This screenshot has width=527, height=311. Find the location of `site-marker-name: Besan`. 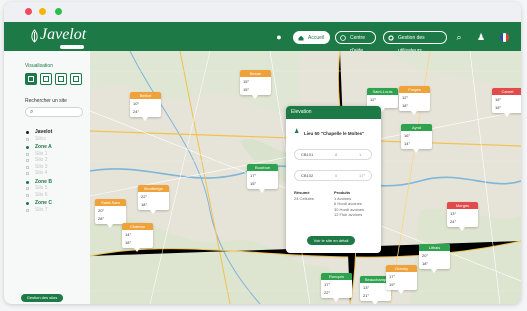

site-marker-name: Besan is located at coordinates (255, 73).